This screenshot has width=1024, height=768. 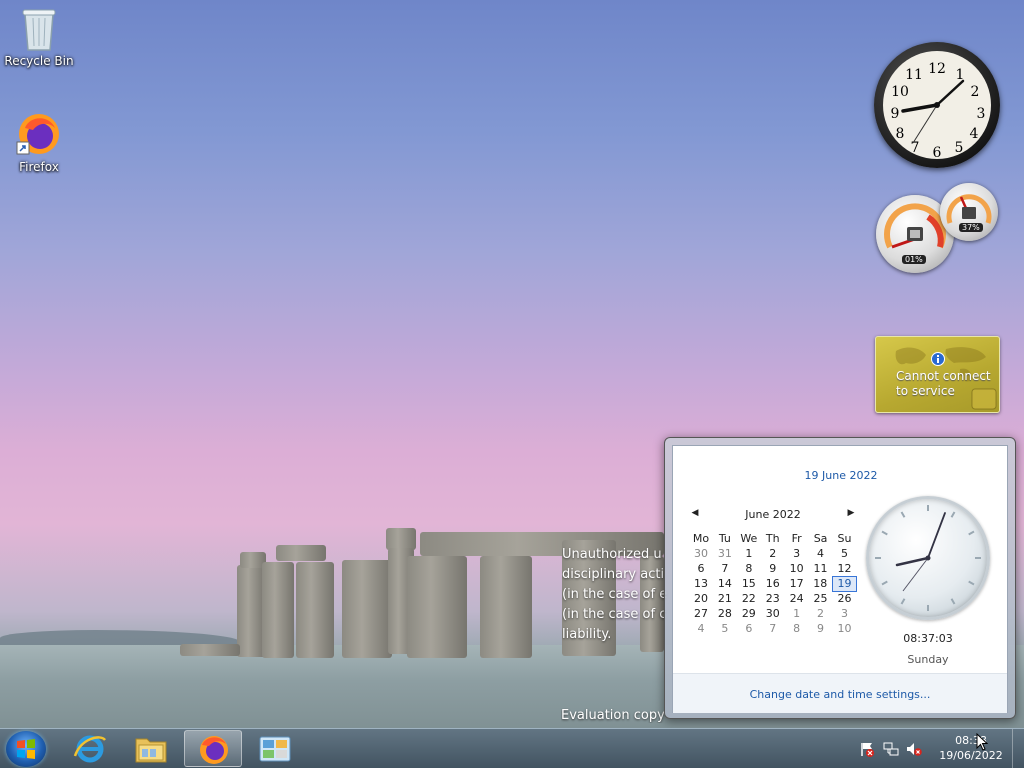 I want to click on taskbar-time: 08:38, so click(x=971, y=740).